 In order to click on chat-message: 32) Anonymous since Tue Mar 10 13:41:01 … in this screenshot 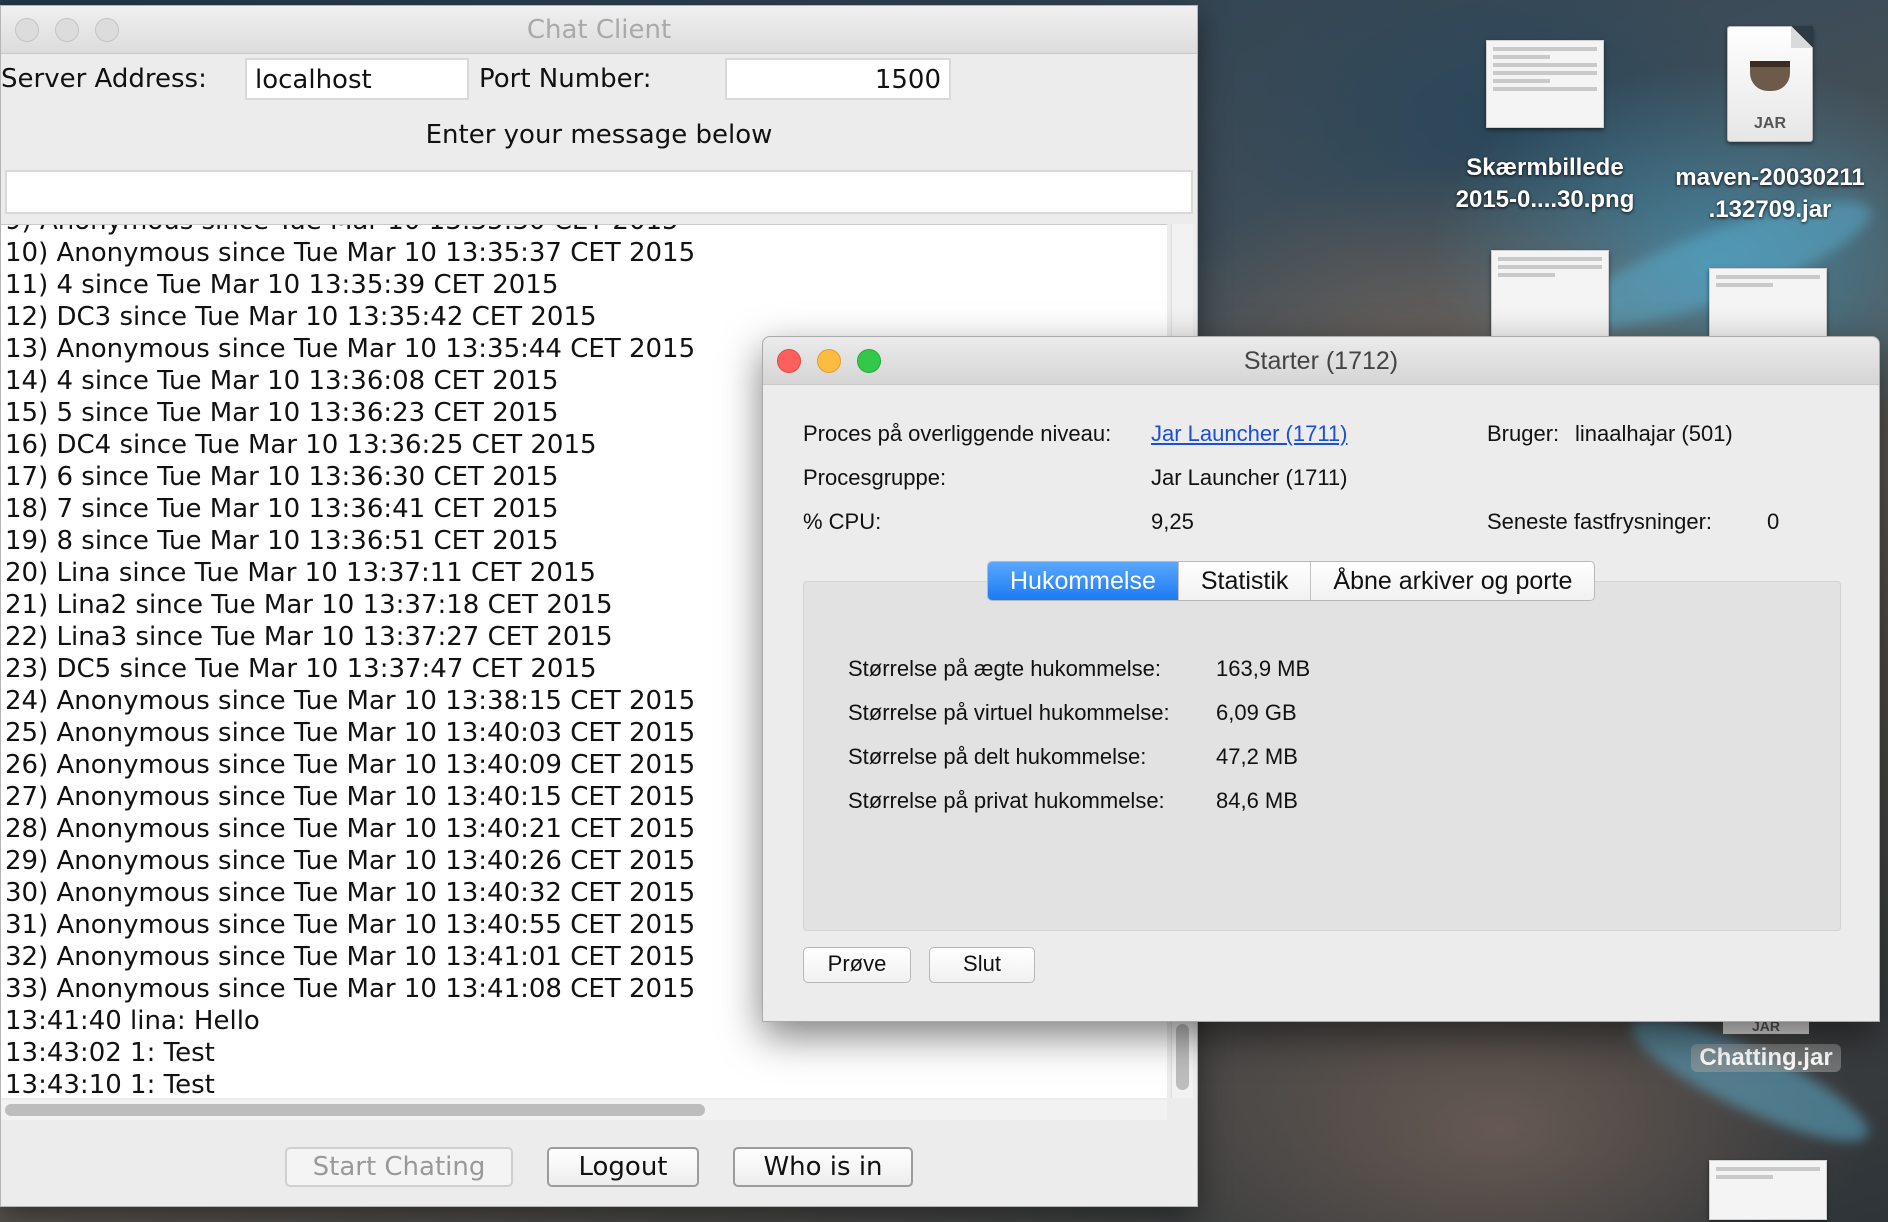, I will do `click(350, 957)`.